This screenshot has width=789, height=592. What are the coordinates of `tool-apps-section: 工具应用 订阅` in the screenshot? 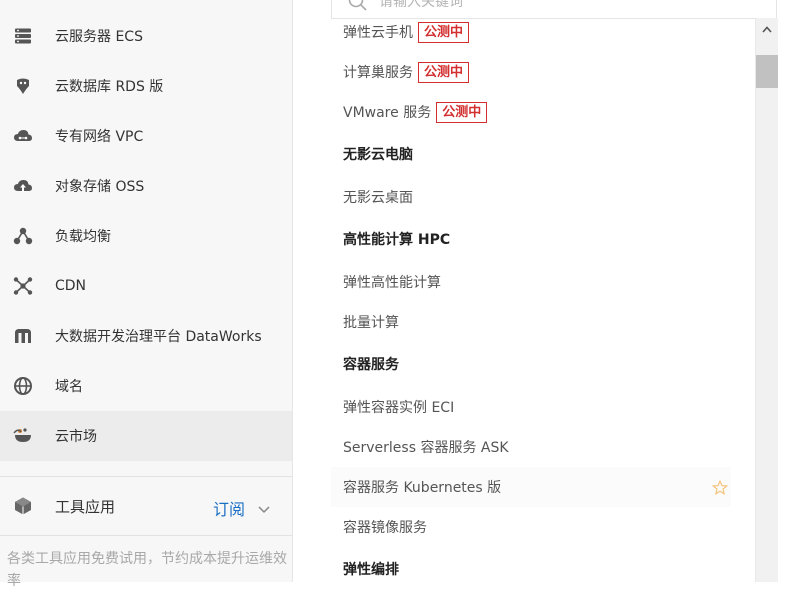 It's located at (146, 506).